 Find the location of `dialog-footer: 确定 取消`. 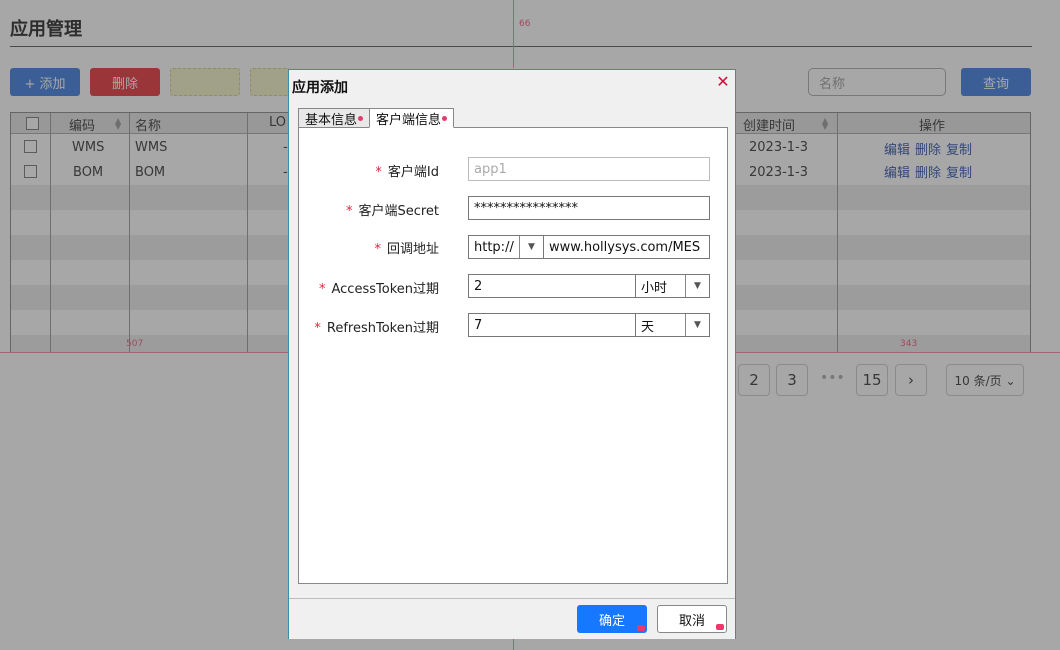

dialog-footer: 确定 取消 is located at coordinates (512, 618).